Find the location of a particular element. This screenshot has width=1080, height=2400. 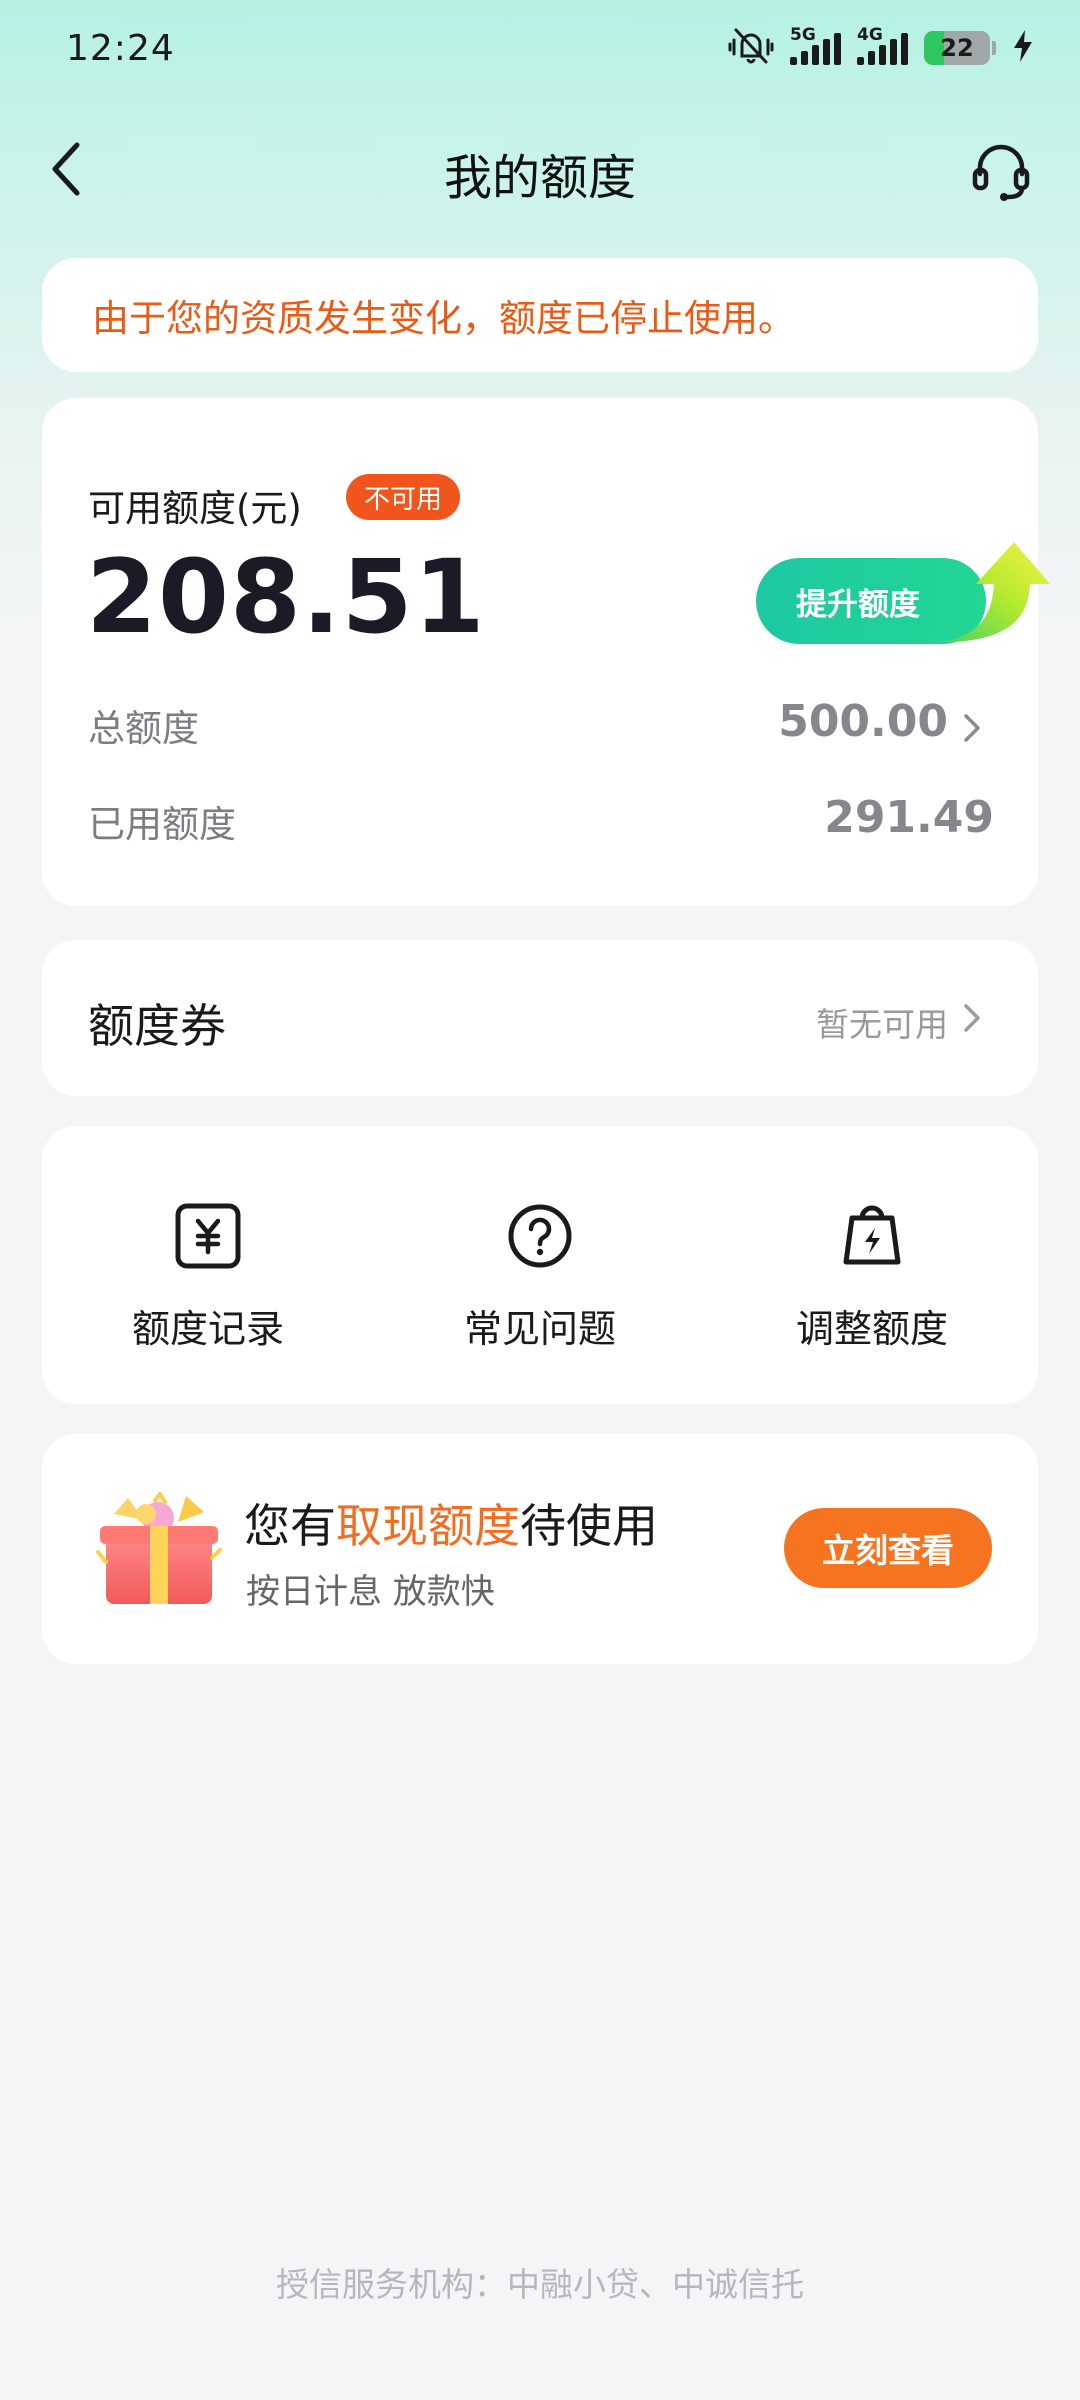

vibrate-mute-icon is located at coordinates (751, 48).